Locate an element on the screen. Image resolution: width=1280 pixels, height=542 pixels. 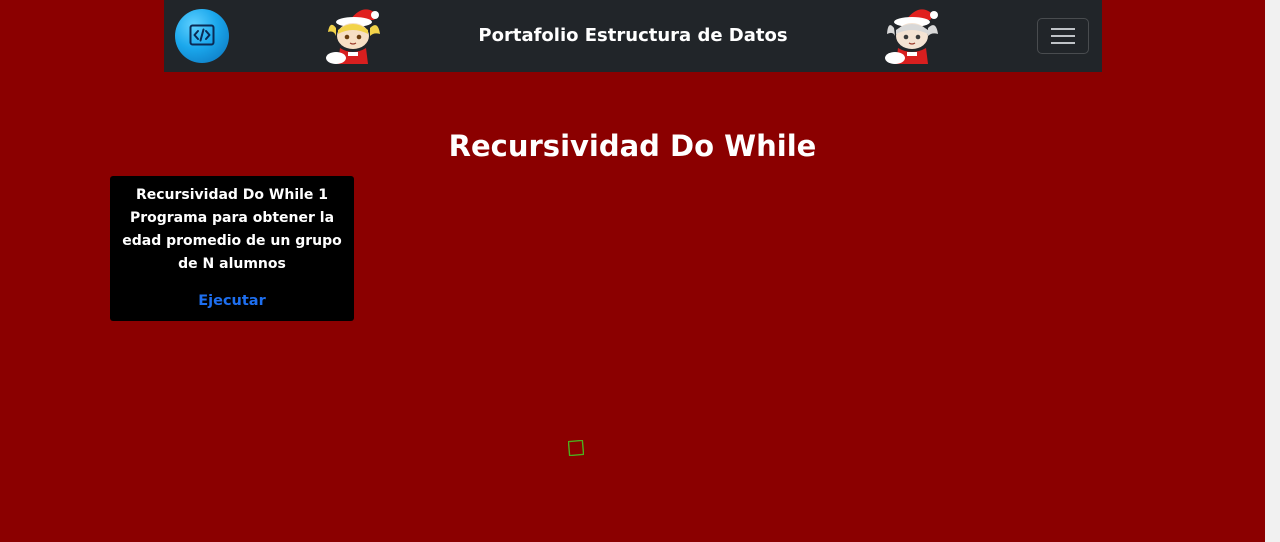
santa-hat-mascot-white-hair-image is located at coordinates (911, 36).